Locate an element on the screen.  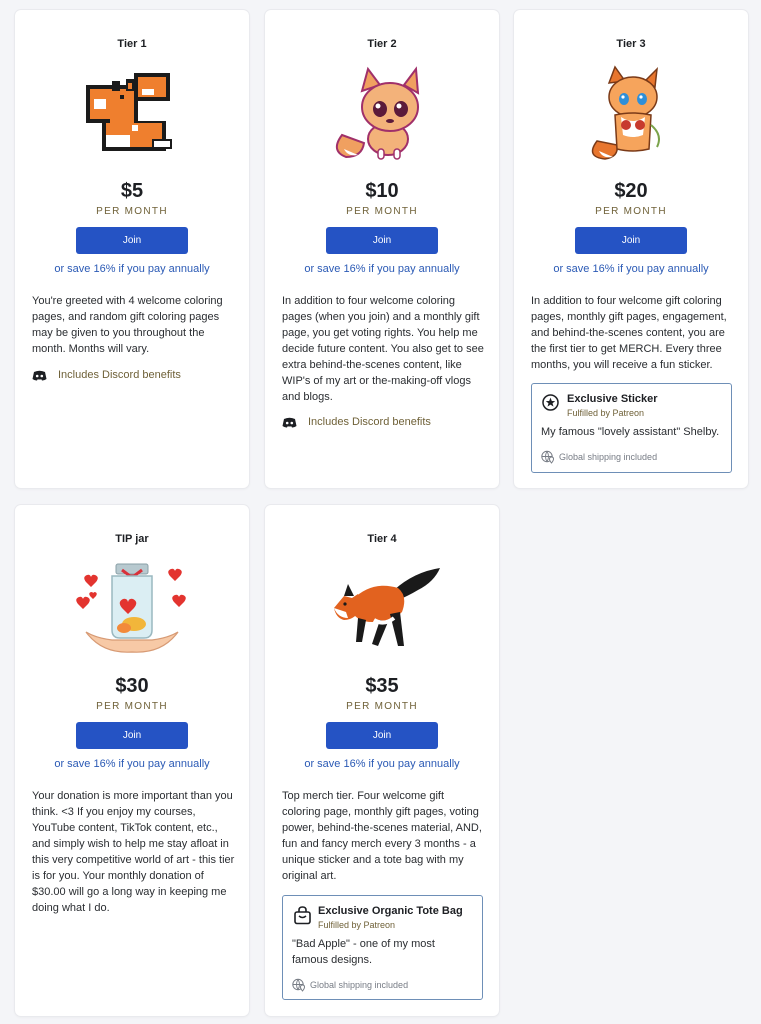
tier-price: $35 is located at coordinates (382, 686).